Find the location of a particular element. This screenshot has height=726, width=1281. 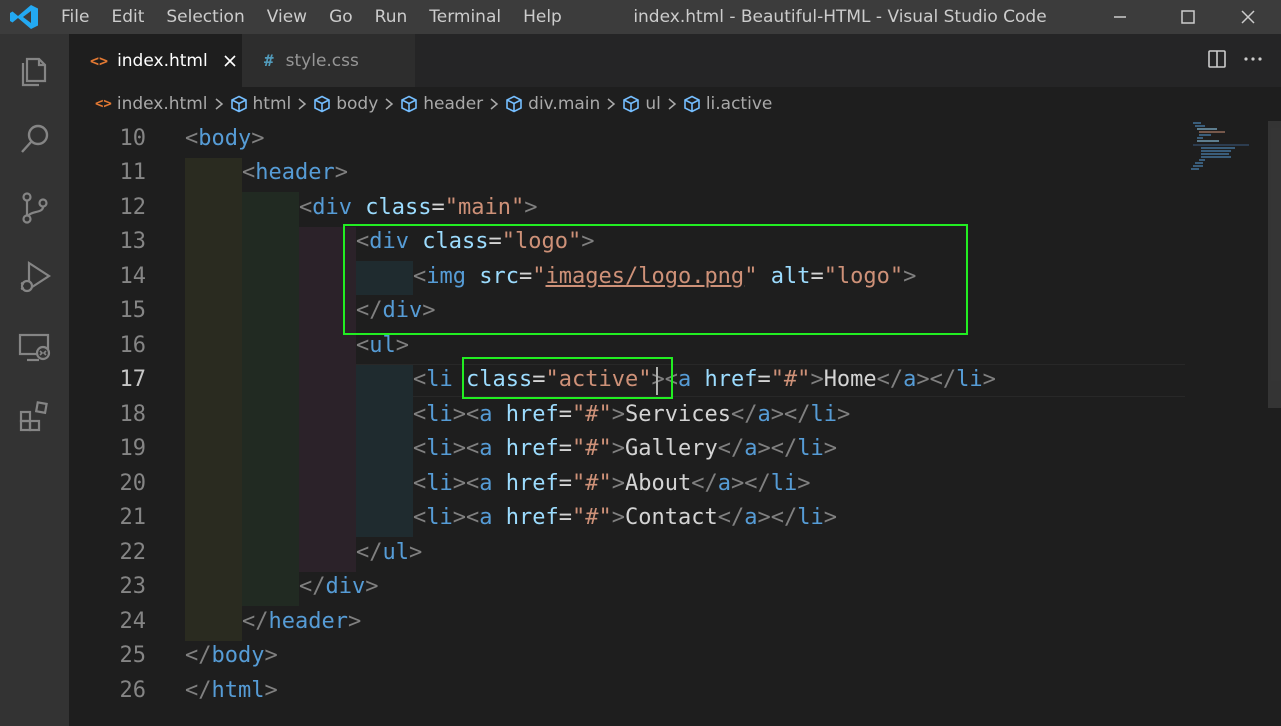

code-line: <header> is located at coordinates (295, 173).